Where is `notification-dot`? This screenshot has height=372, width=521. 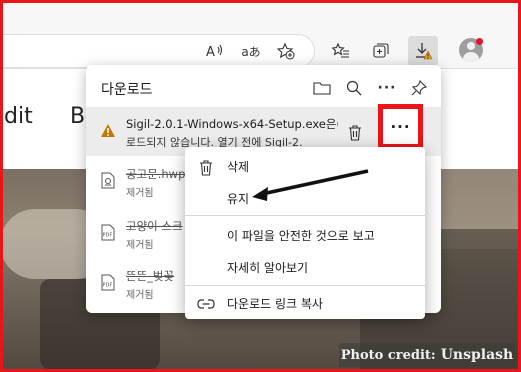
notification-dot is located at coordinates (479, 41).